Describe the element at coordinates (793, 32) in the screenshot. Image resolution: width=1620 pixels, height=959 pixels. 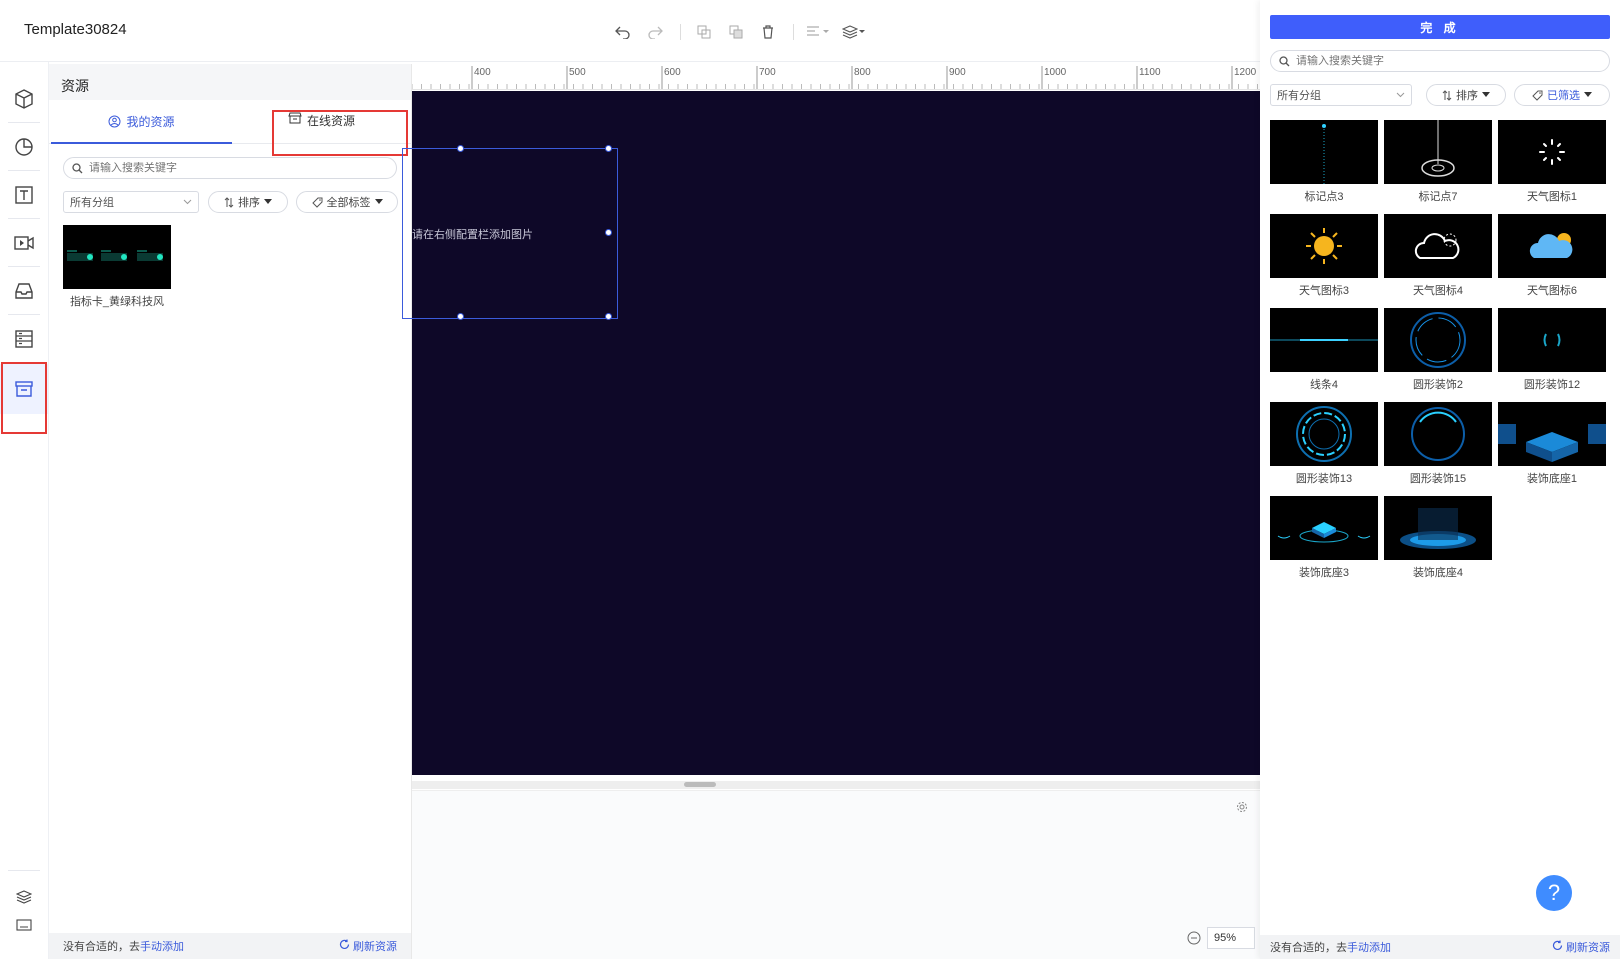
I see `toolbar-divider` at that location.